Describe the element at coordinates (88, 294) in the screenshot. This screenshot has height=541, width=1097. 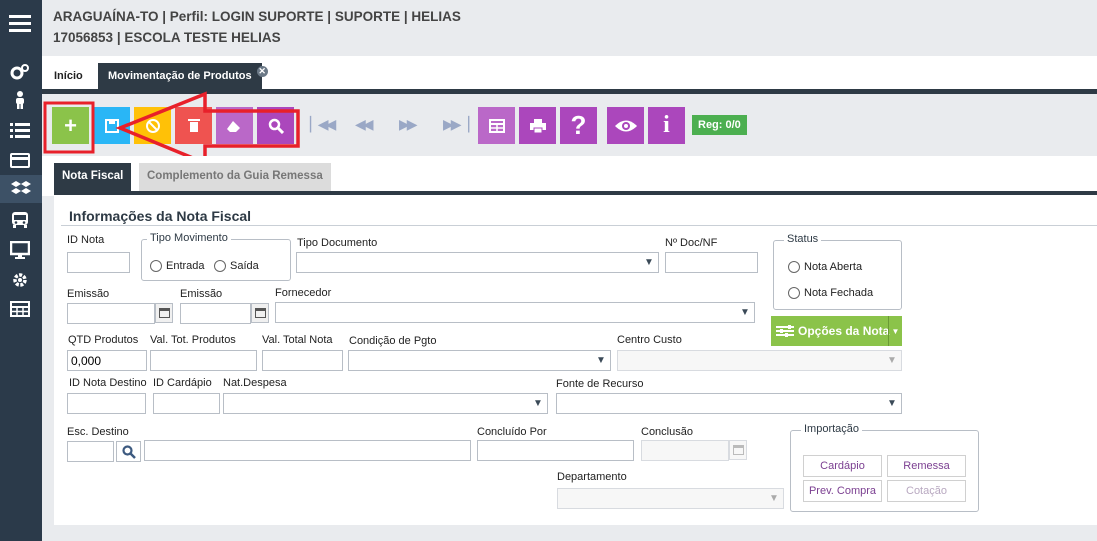
I see `emissao-label-1: Emissão` at that location.